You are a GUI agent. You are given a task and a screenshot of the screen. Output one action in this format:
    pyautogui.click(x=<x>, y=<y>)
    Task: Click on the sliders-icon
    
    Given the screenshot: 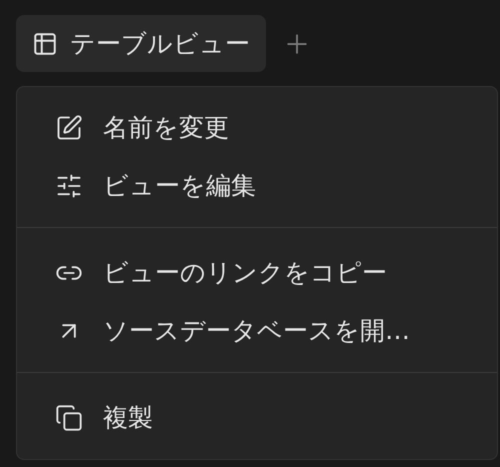 What is the action you would take?
    pyautogui.click(x=69, y=186)
    